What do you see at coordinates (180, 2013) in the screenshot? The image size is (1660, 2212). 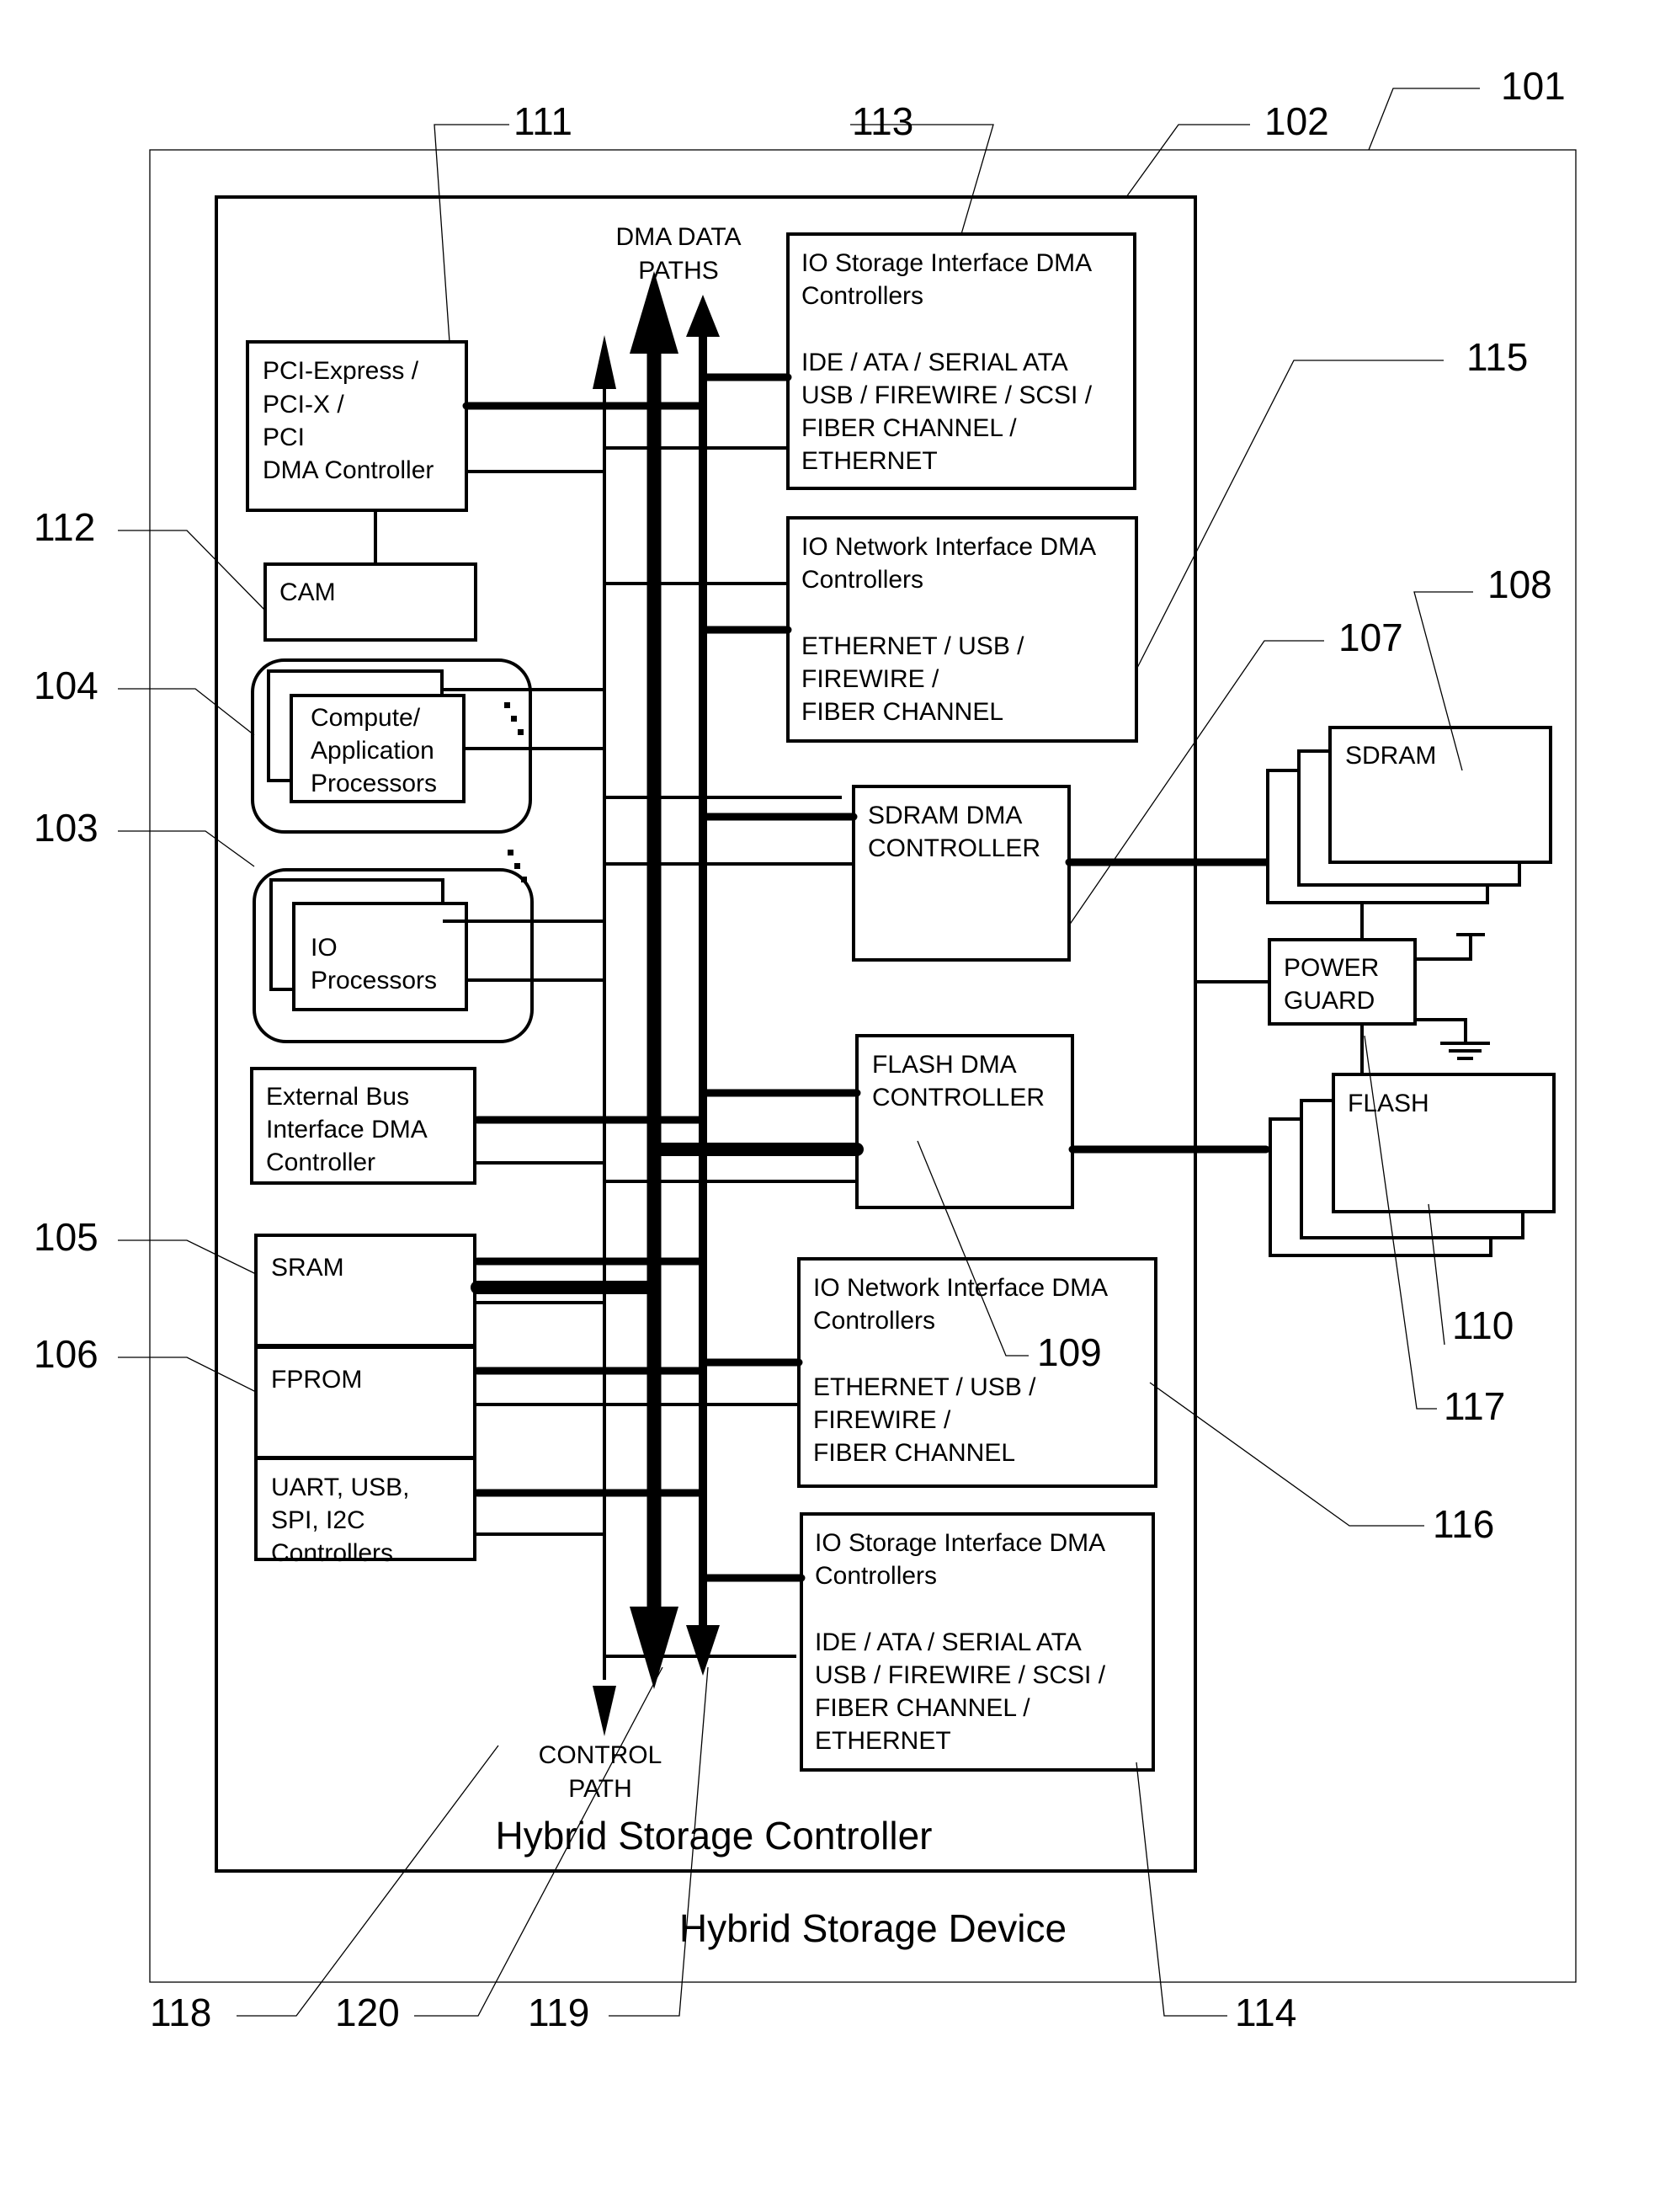 I see `ref-118: 118` at bounding box center [180, 2013].